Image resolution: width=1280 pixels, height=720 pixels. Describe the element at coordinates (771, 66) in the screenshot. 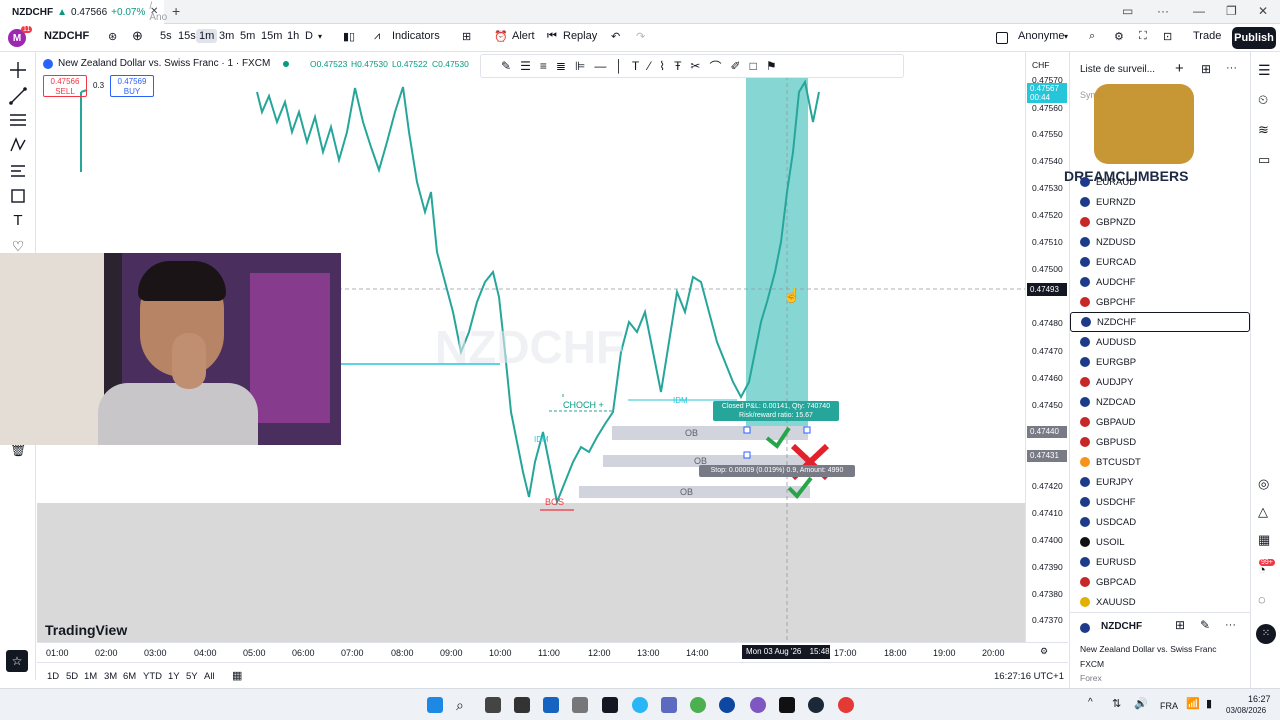

I see `flag-icon: ⚑` at that location.